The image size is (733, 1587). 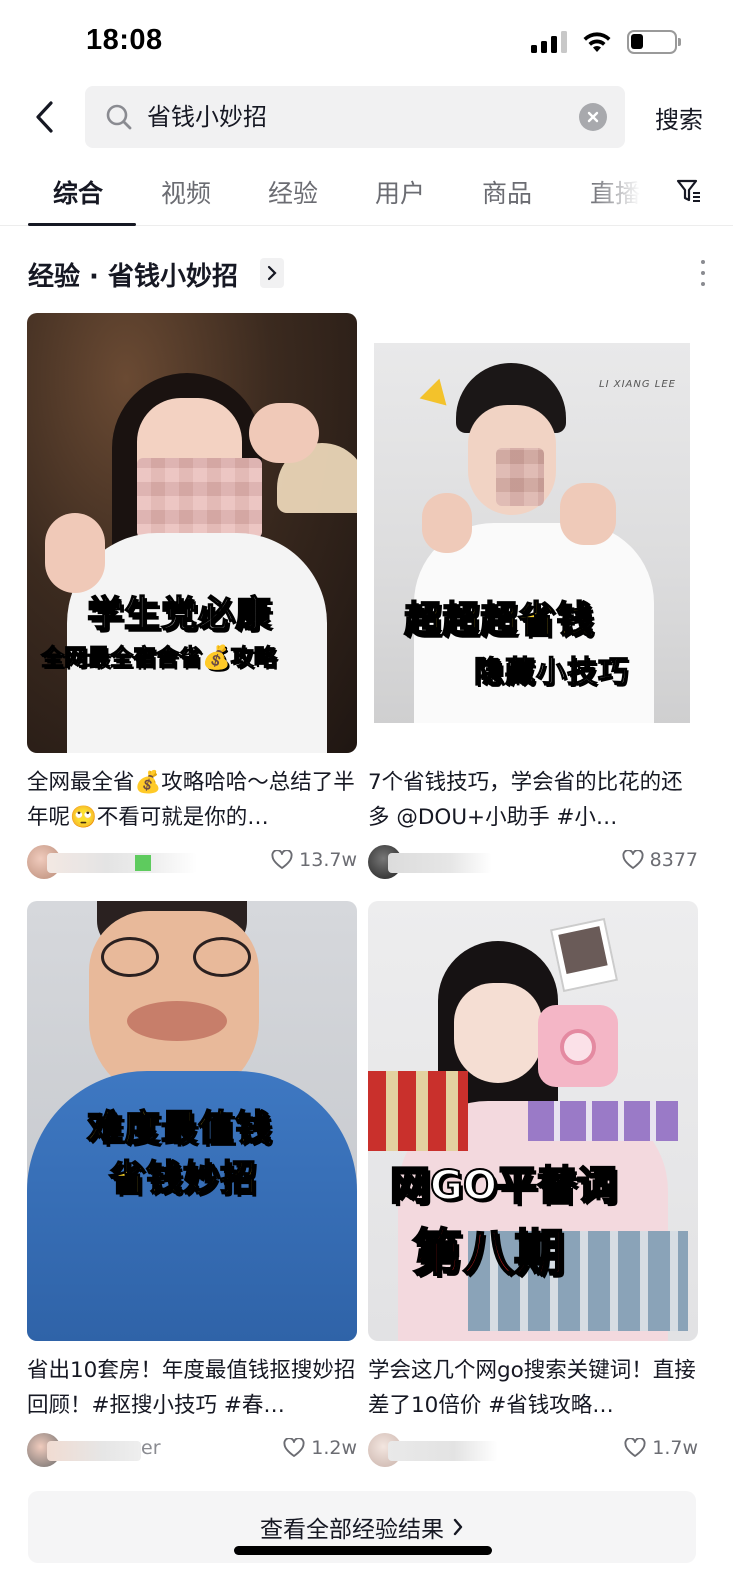 What do you see at coordinates (400, 192) in the screenshot?
I see `tab-users: 用户` at bounding box center [400, 192].